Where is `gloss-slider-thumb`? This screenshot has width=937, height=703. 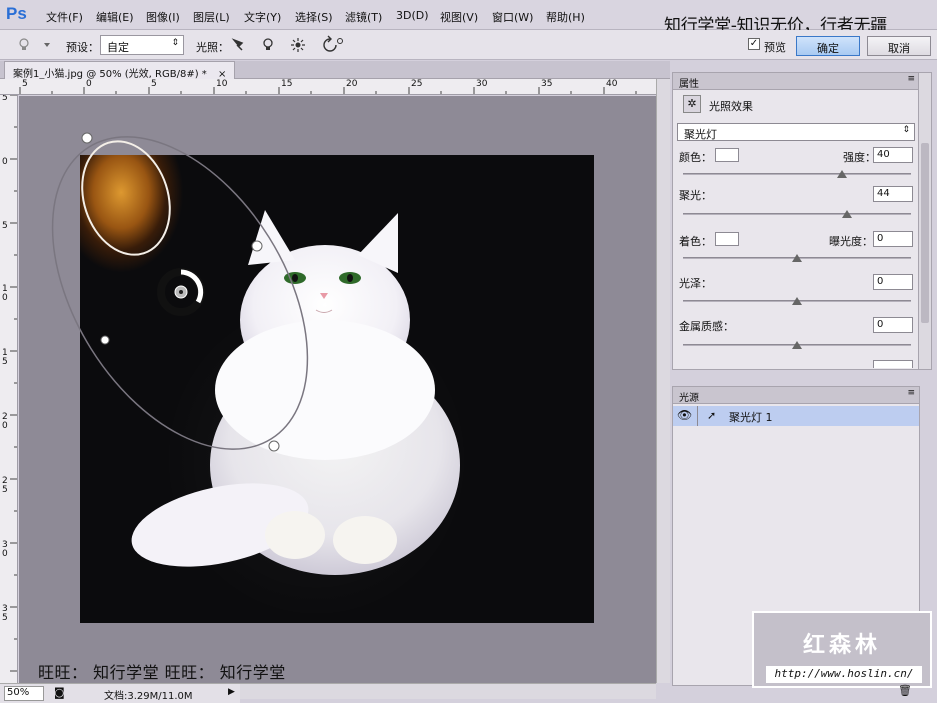
gloss-slider-thumb is located at coordinates (797, 301).